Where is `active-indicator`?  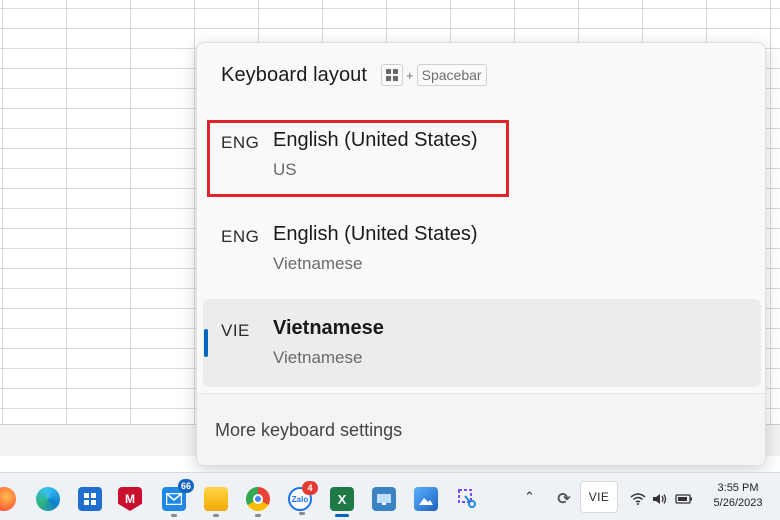
active-indicator is located at coordinates (342, 515).